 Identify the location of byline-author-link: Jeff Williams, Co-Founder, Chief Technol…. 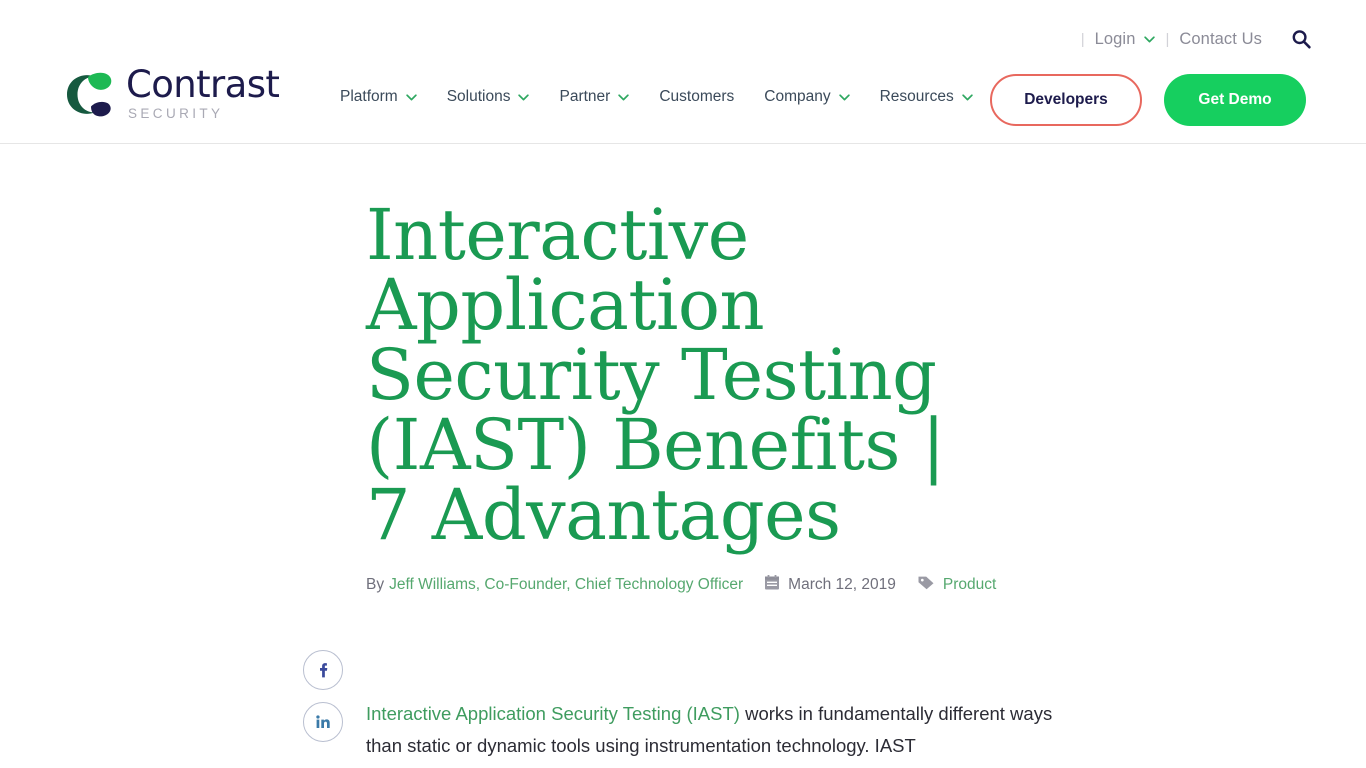
(566, 585).